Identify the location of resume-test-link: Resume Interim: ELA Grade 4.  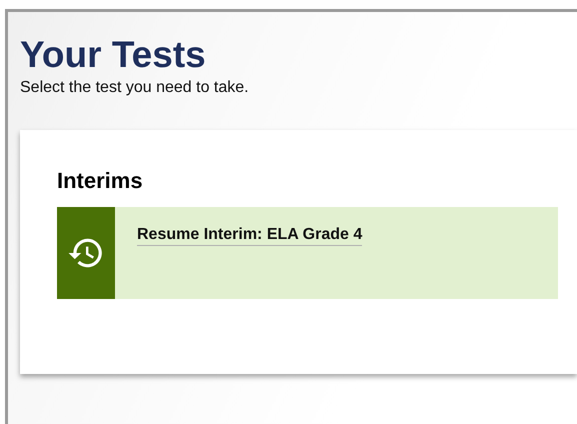
(249, 236).